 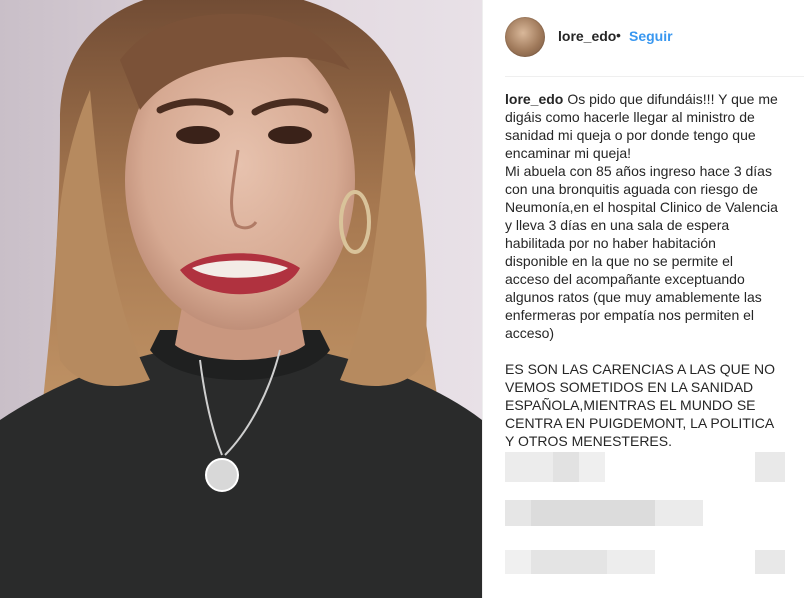 I want to click on blurred-comments, so click(x=645, y=525).